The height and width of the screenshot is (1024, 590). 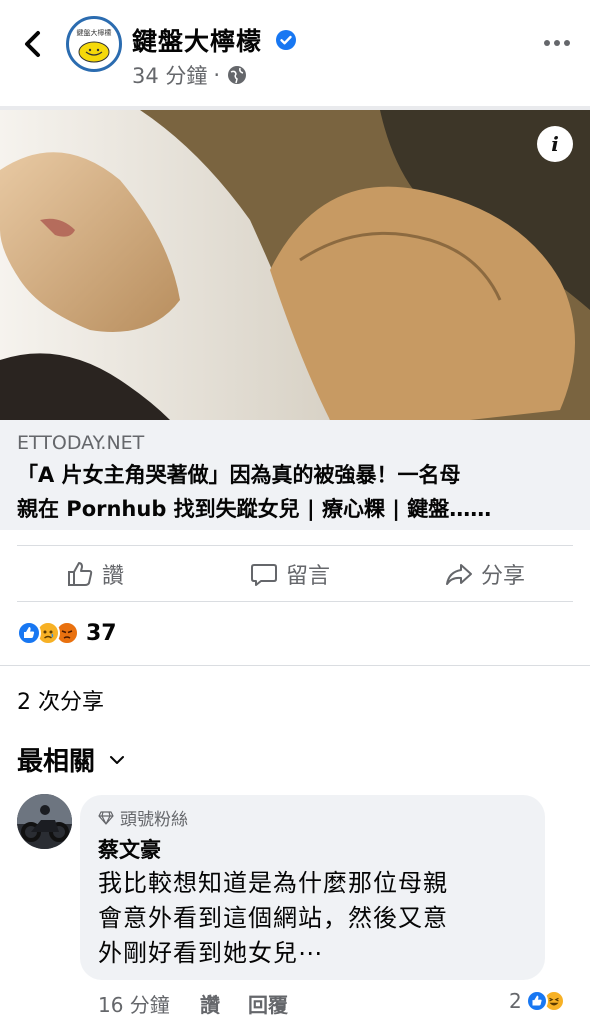 What do you see at coordinates (237, 75) in the screenshot?
I see `globe-icon` at bounding box center [237, 75].